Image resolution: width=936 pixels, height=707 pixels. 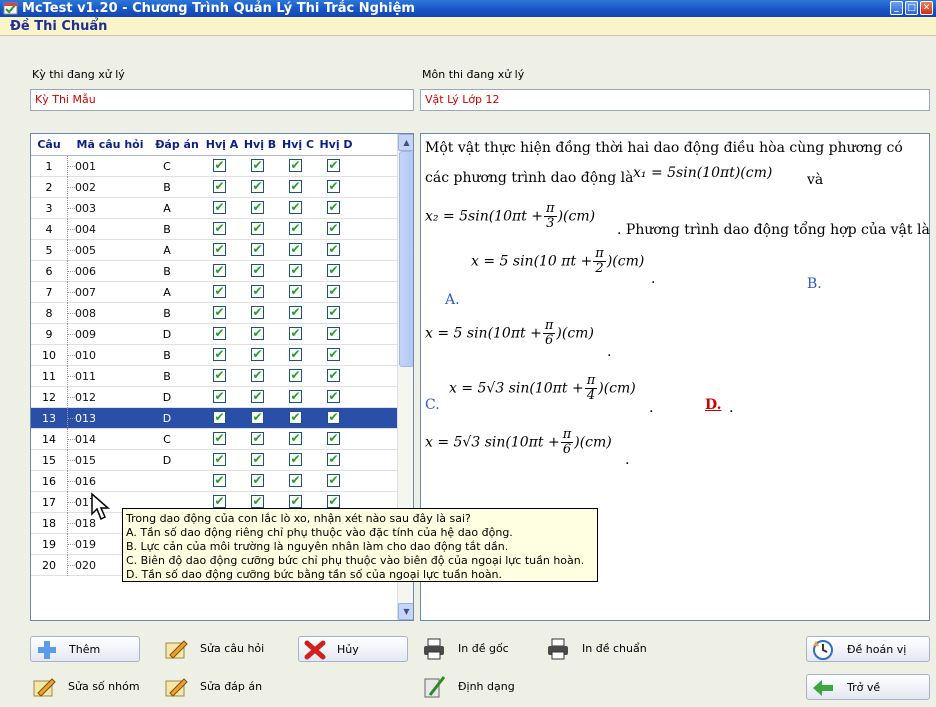 I want to click on table-row: 1 001 C ✔ ✔ ✔ ✔, so click(x=214, y=166).